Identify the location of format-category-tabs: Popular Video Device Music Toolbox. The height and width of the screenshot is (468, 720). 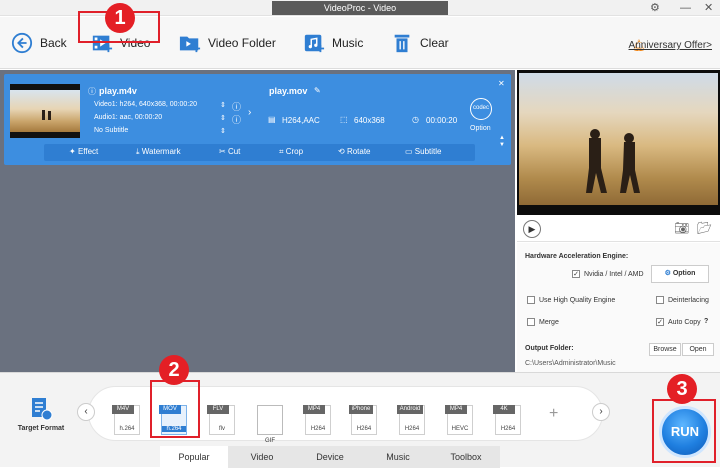
(330, 457).